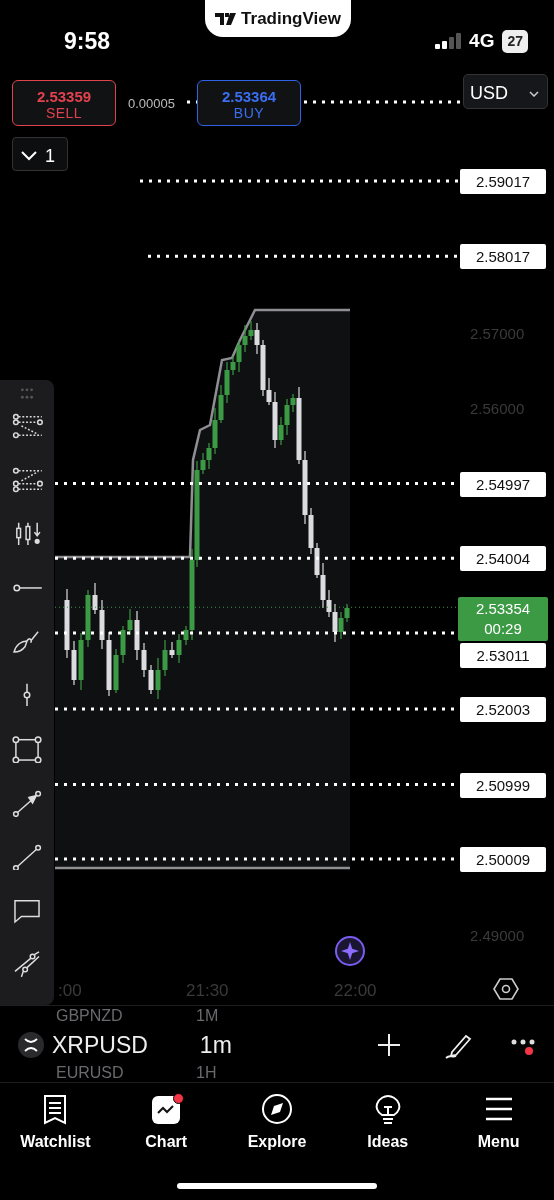  Describe the element at coordinates (505, 91) in the screenshot. I see `currency-dropdown: USD` at that location.